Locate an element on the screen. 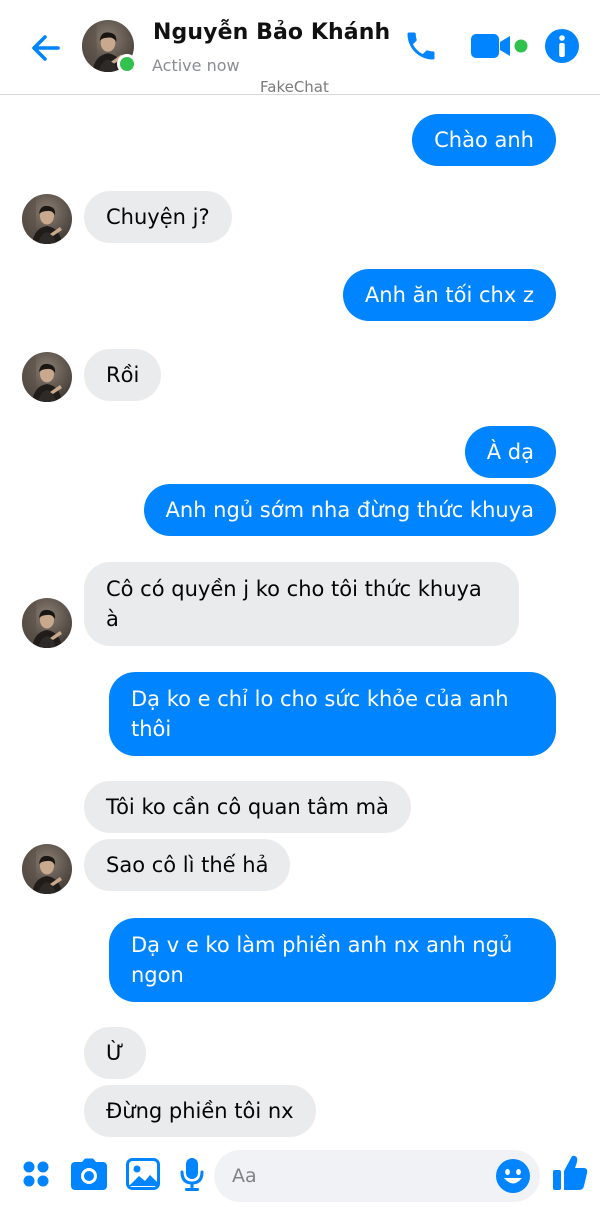 This screenshot has height=1207, width=600. message-bubble: Anh ăn tối chx z is located at coordinates (449, 295).